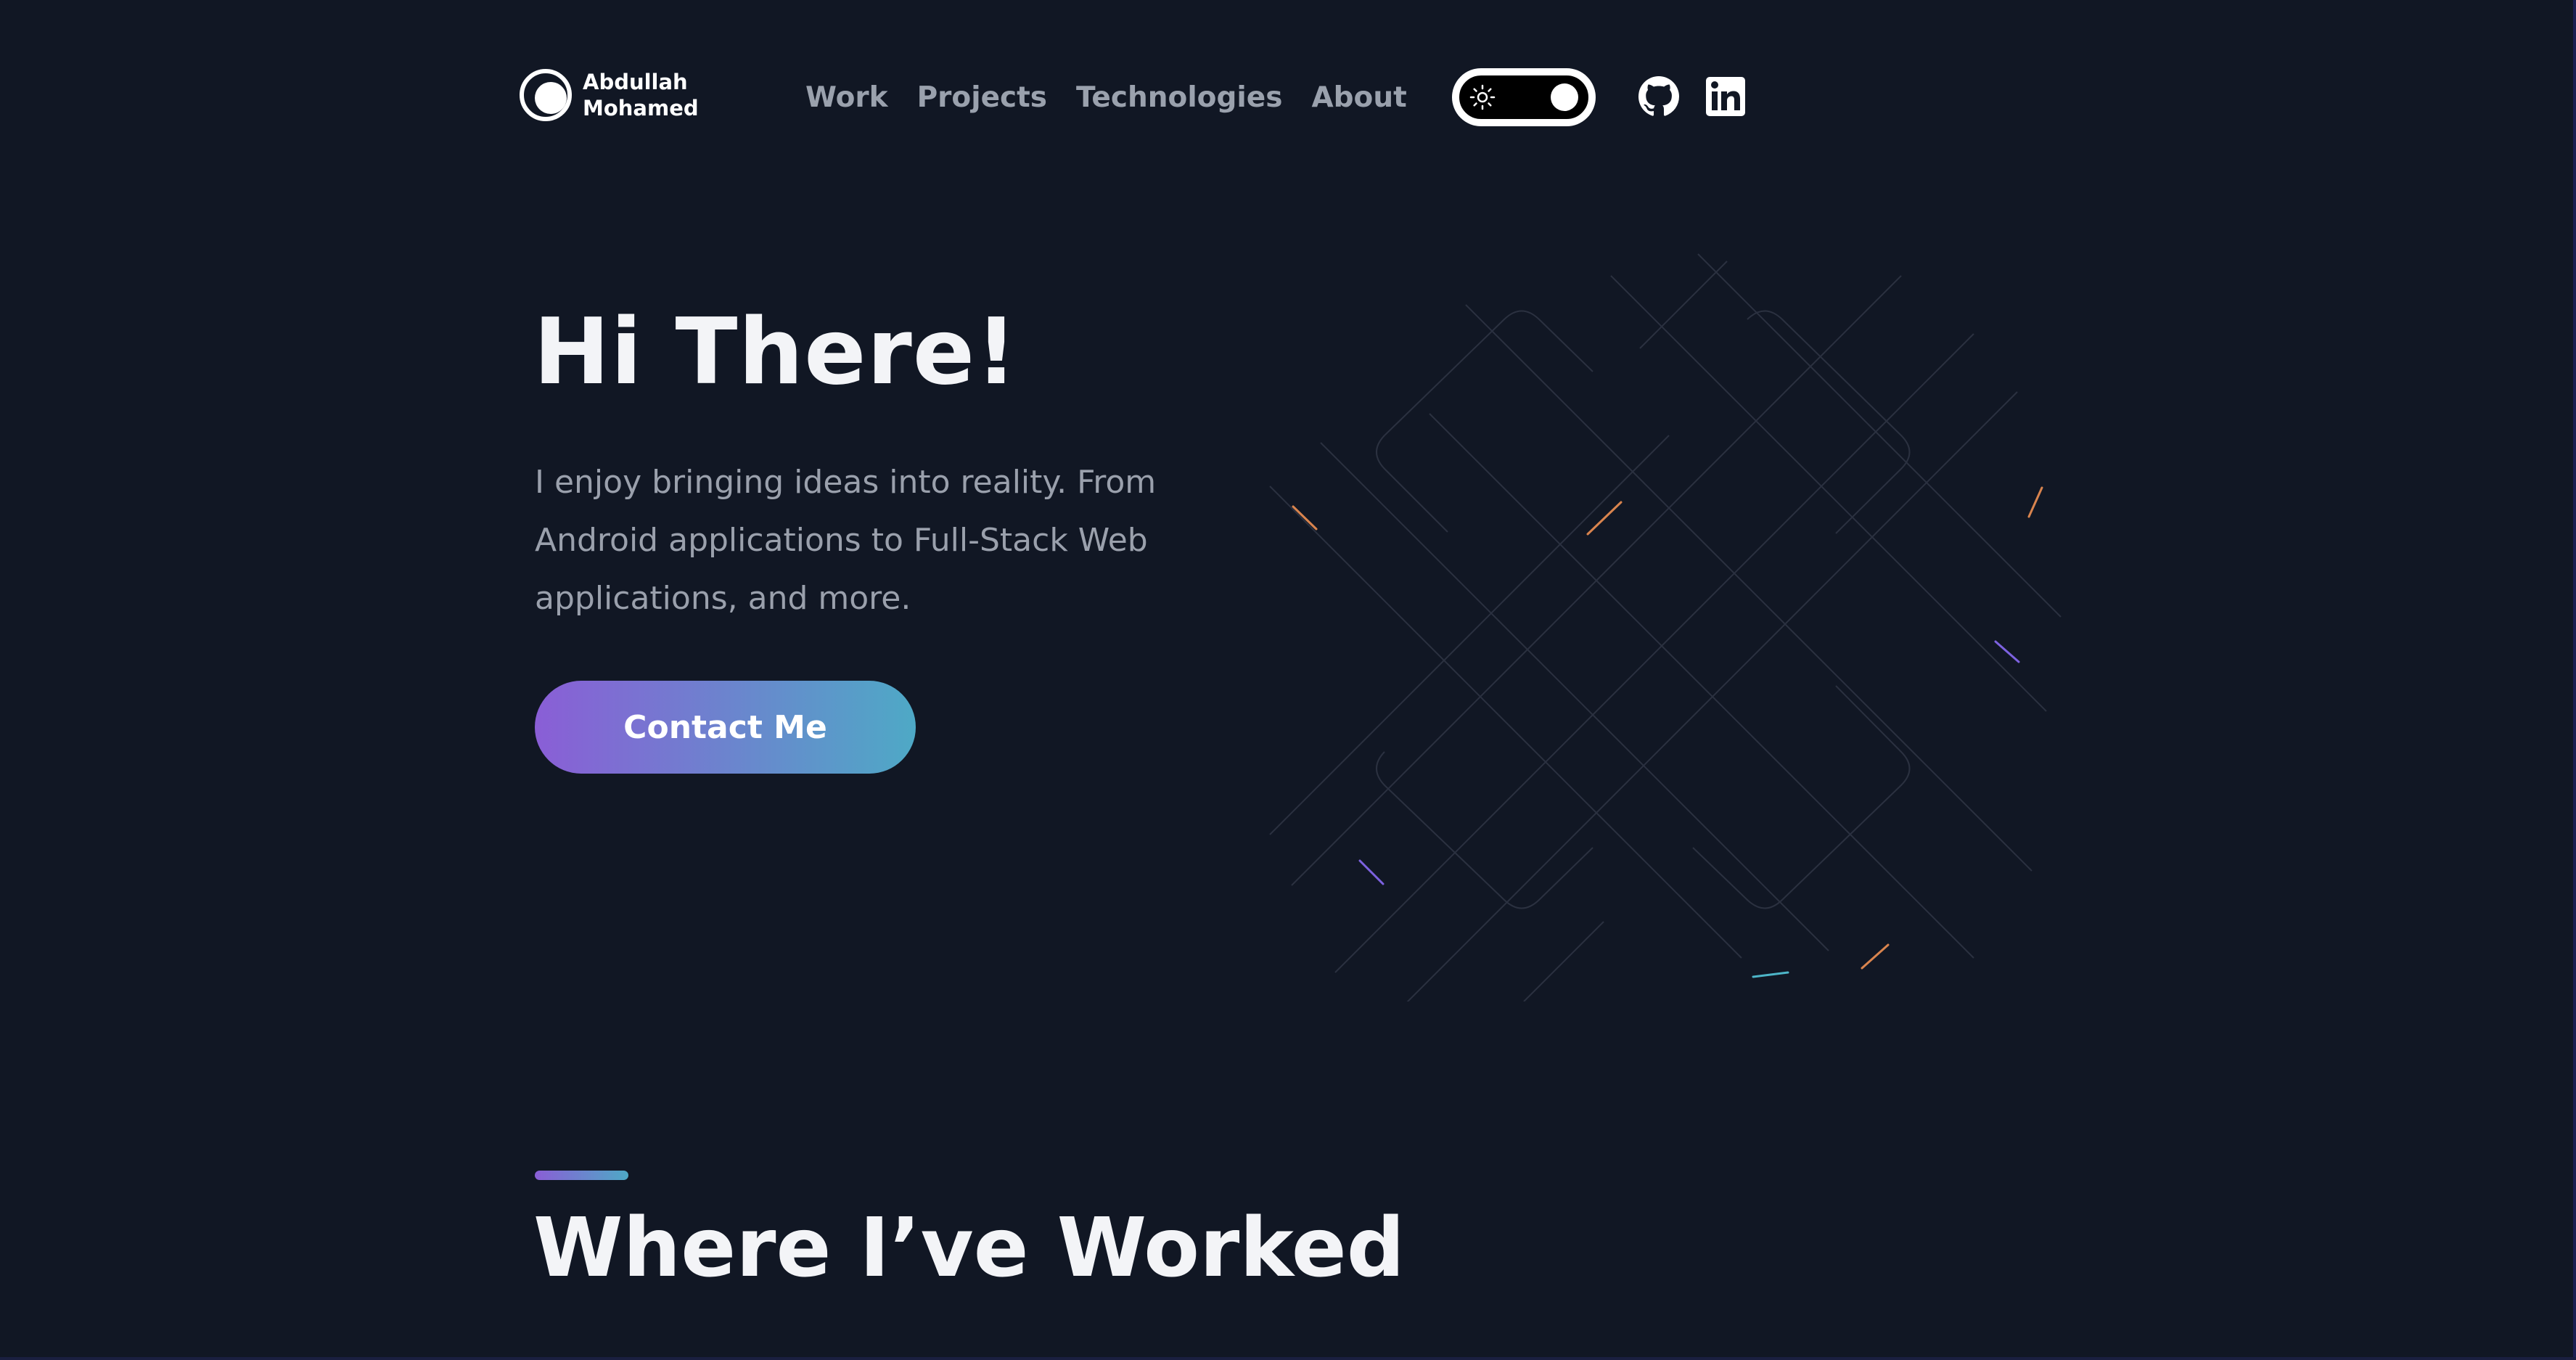 Image resolution: width=2576 pixels, height=1360 pixels. I want to click on bottom-edge-divider, so click(1288, 1358).